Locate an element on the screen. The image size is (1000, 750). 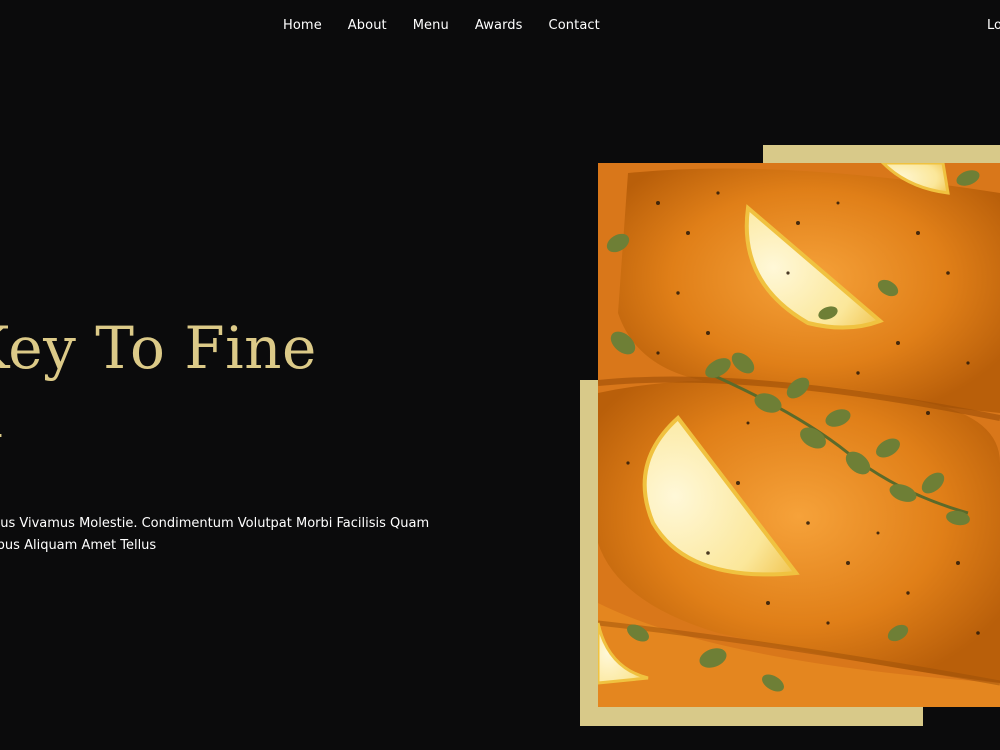
nav-home: Home is located at coordinates (302, 25).